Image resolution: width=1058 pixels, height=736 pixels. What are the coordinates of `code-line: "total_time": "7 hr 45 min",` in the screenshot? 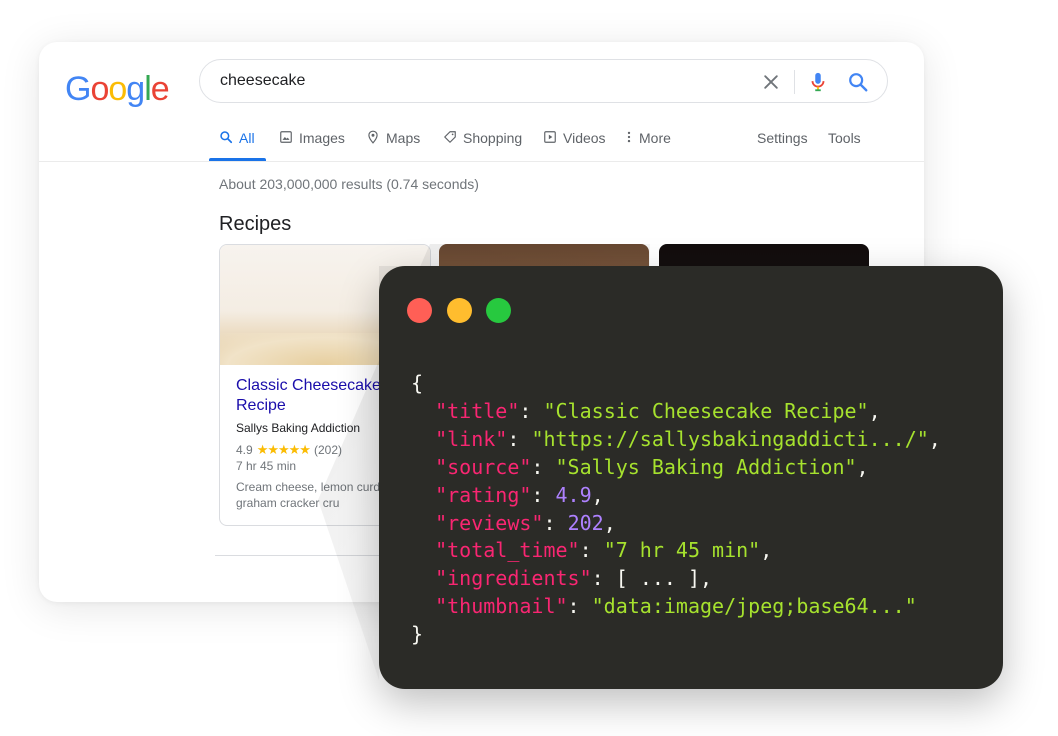 It's located at (604, 550).